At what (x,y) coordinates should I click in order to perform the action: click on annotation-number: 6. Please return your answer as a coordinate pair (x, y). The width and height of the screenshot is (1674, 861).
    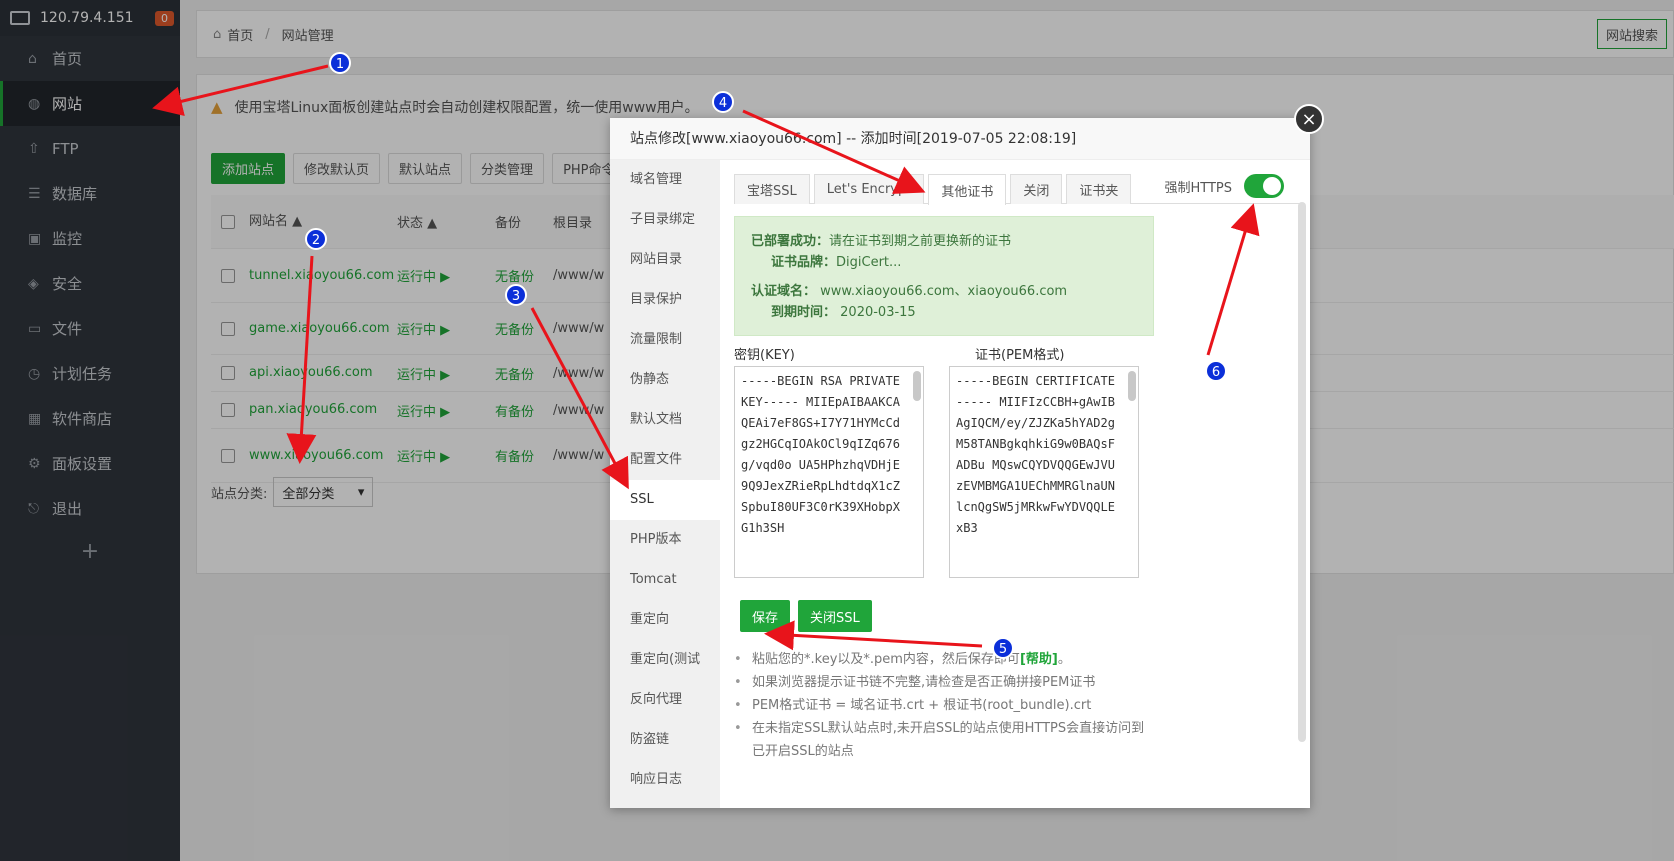
    Looking at the image, I should click on (1216, 372).